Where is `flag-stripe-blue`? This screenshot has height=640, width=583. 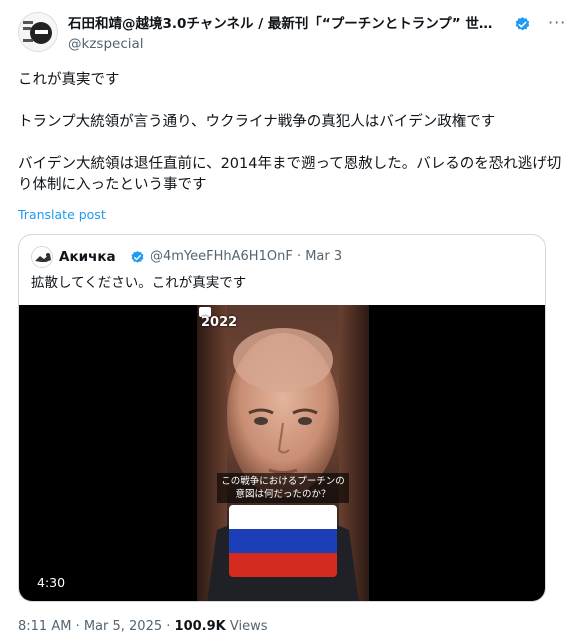
flag-stripe-blue is located at coordinates (283, 541).